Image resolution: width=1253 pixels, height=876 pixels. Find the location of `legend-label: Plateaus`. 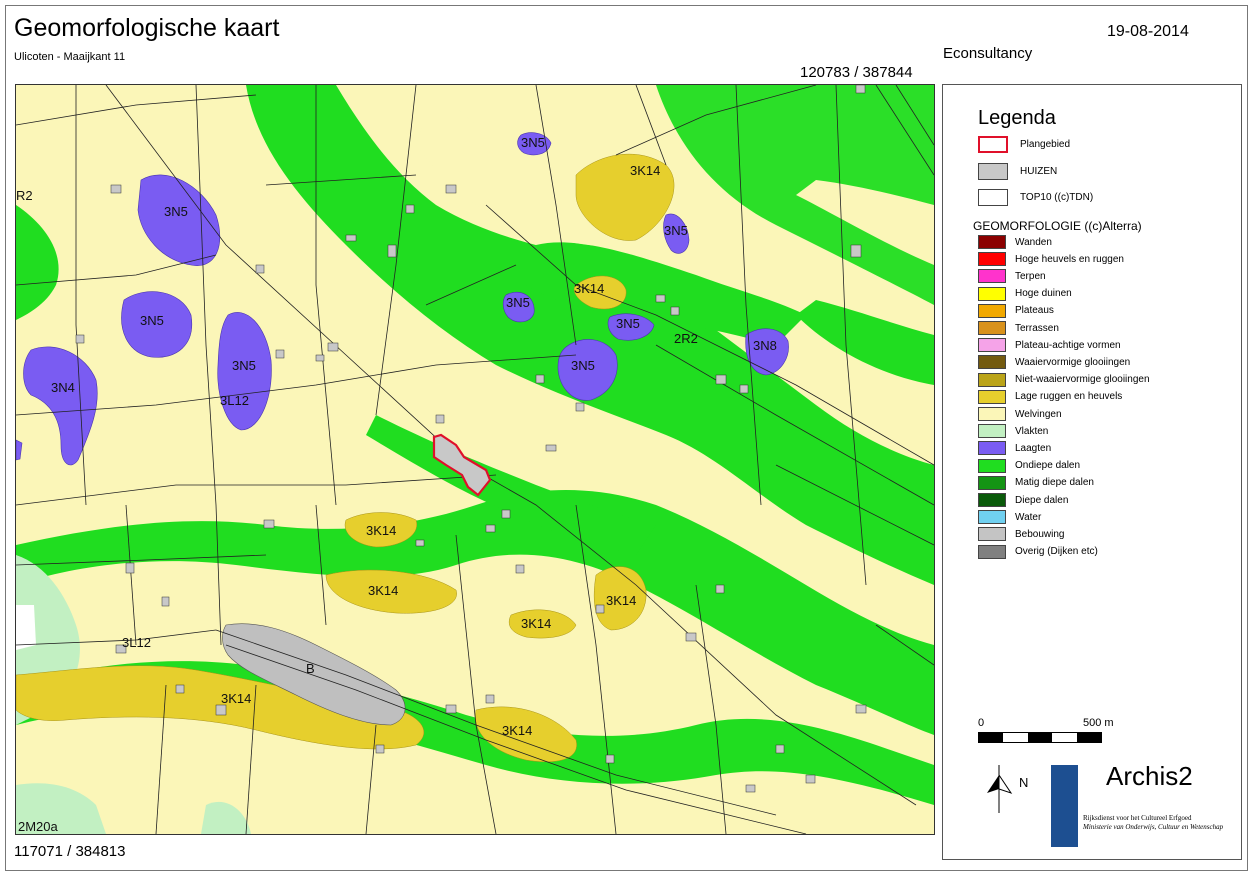

legend-label: Plateaus is located at coordinates (1034, 311).